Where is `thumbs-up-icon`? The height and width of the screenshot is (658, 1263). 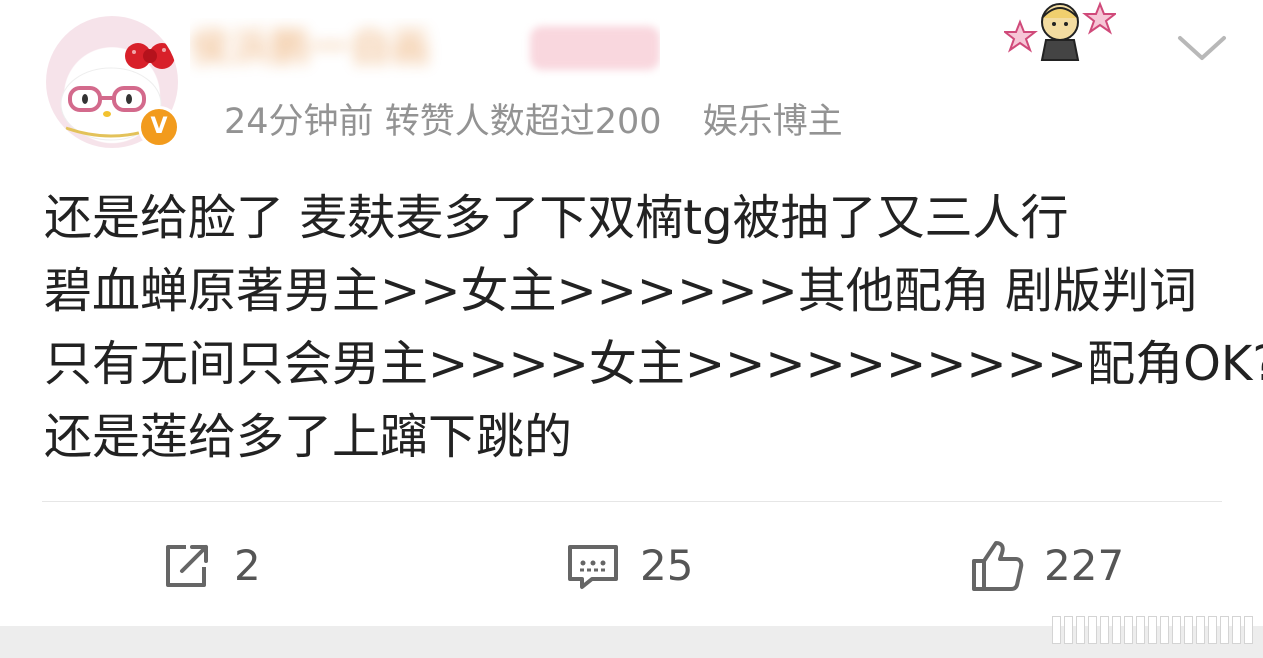
thumbs-up-icon is located at coordinates (998, 566).